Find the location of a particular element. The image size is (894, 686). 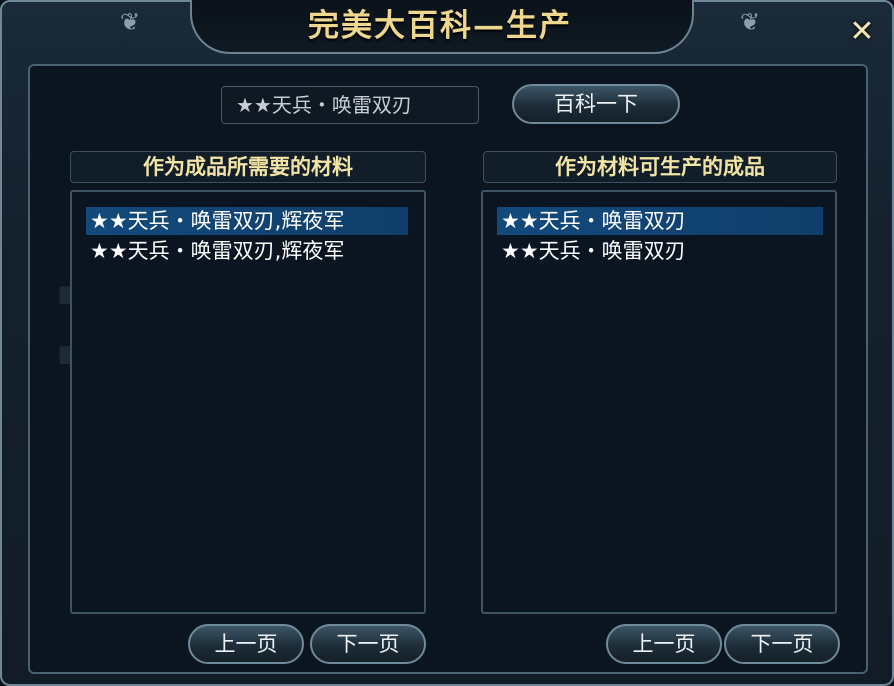

right-prev-page-button: 上一页 is located at coordinates (664, 644).